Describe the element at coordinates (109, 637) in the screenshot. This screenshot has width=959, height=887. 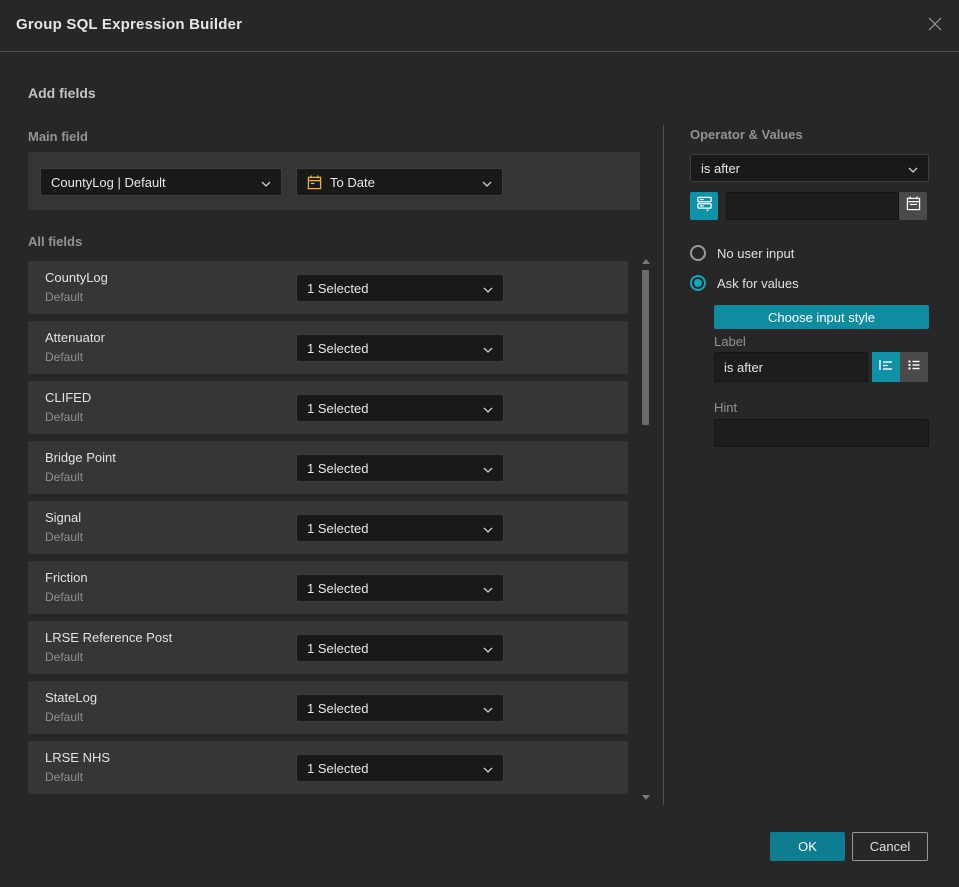
I see `field-name: LRSE Reference Post` at that location.